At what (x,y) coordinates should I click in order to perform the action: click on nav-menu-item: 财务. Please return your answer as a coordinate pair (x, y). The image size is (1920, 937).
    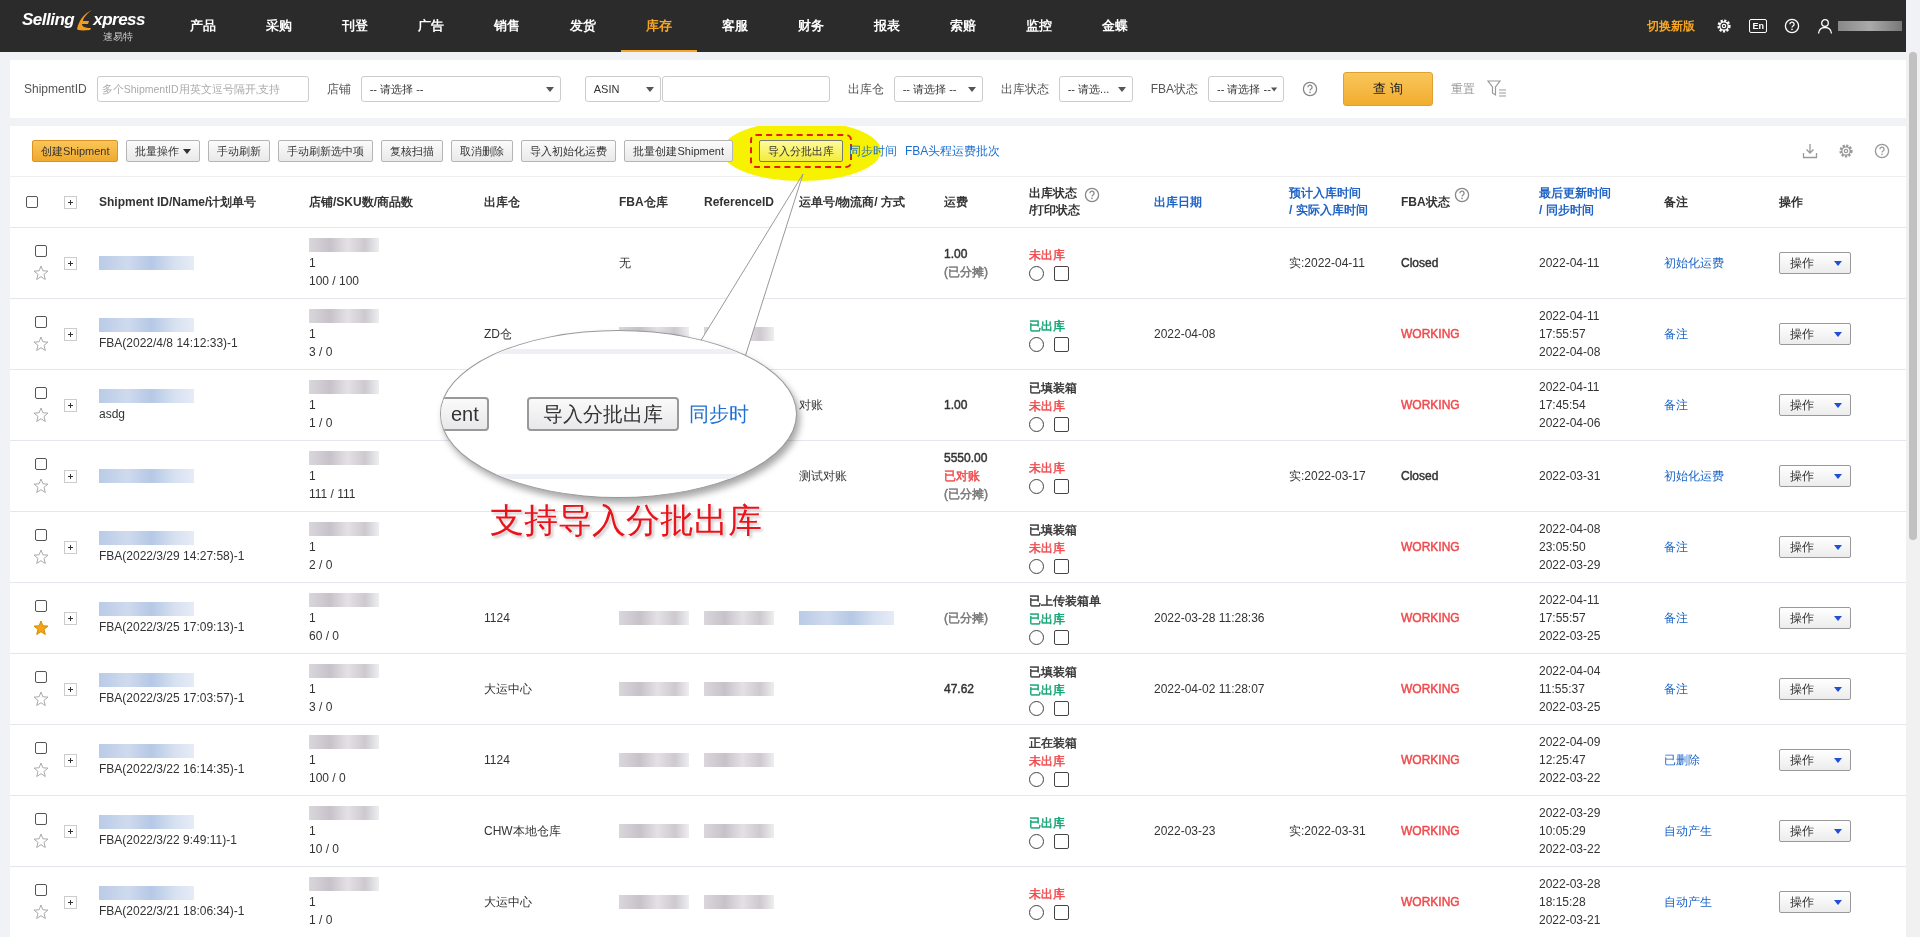
    Looking at the image, I should click on (811, 26).